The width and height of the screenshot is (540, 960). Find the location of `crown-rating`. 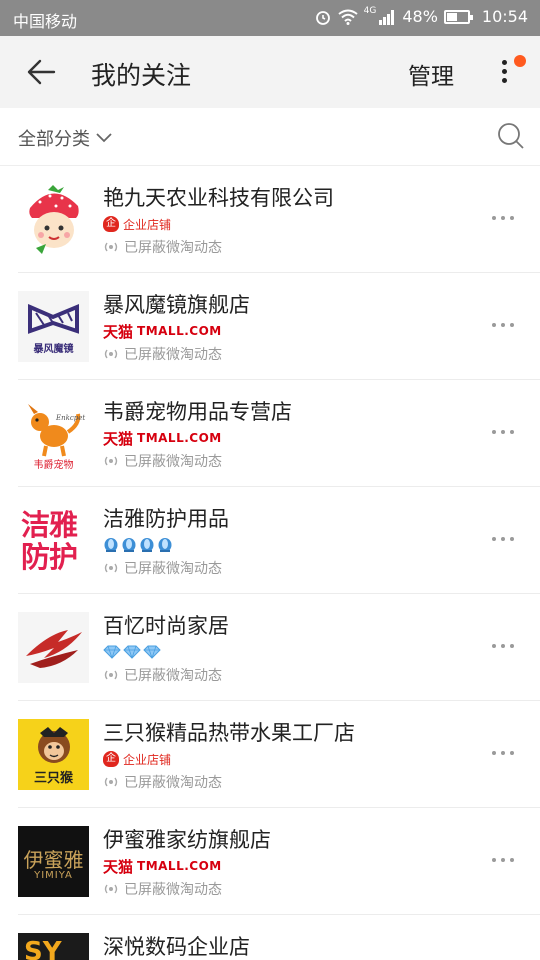

crown-rating is located at coordinates (138, 545).